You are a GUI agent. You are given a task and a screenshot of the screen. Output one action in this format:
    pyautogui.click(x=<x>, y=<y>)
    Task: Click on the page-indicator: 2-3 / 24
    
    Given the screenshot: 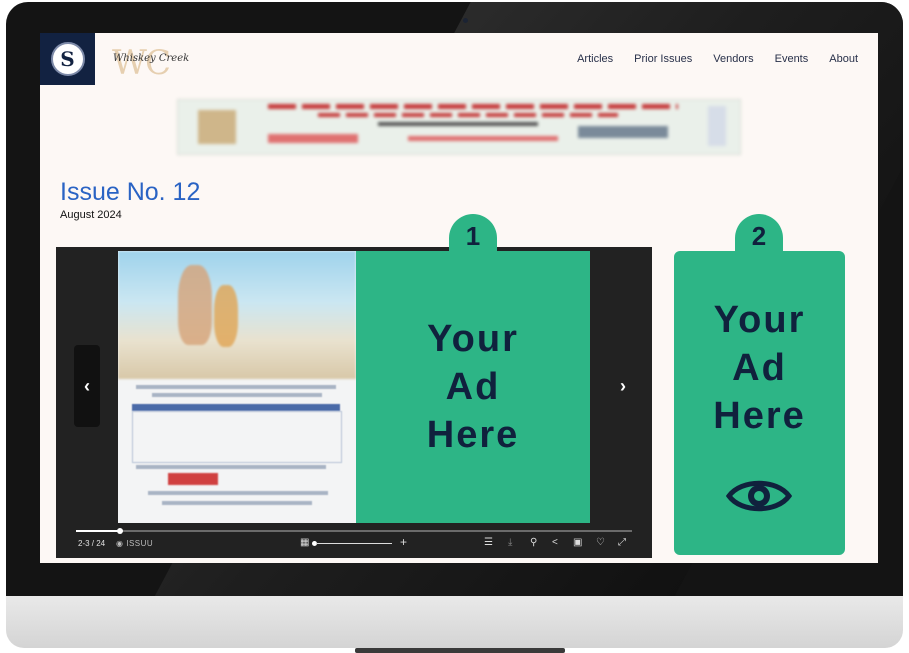 What is the action you would take?
    pyautogui.click(x=92, y=543)
    